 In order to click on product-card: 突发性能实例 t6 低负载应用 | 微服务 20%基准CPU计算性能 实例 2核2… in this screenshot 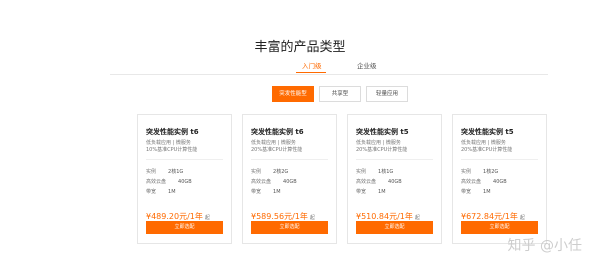, I will do `click(289, 179)`.